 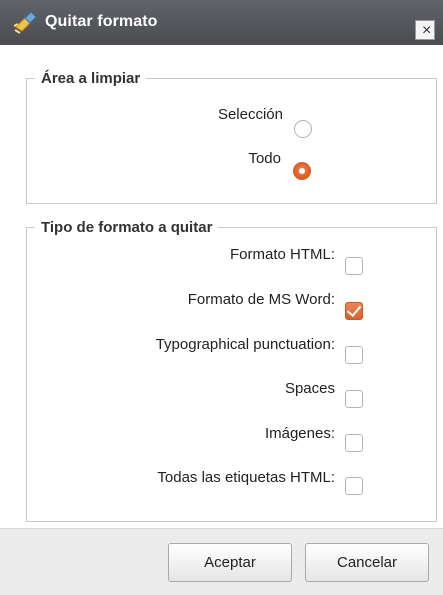 I want to click on imagenes-checkbox, so click(x=354, y=443).